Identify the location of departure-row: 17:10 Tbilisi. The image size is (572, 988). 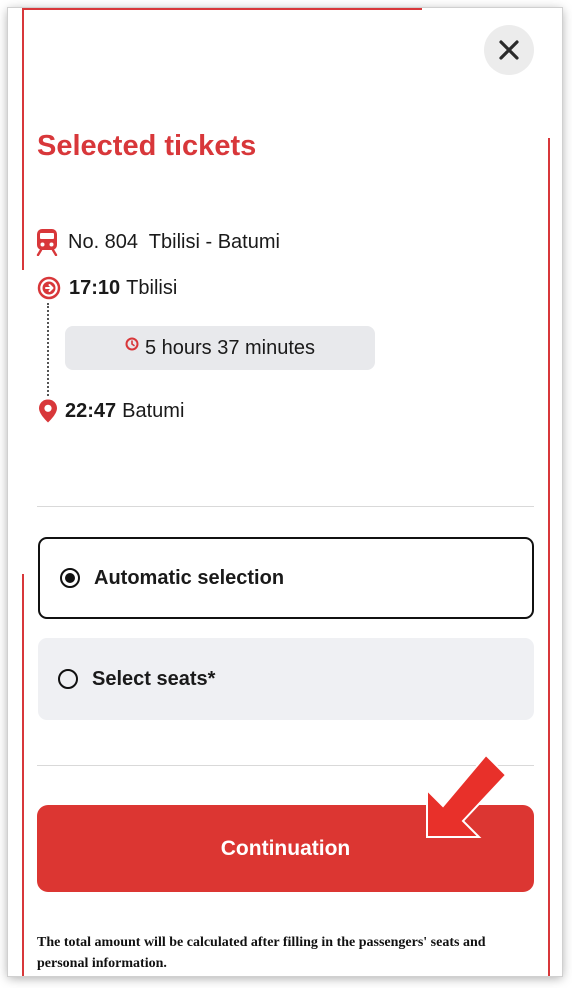
(107, 288).